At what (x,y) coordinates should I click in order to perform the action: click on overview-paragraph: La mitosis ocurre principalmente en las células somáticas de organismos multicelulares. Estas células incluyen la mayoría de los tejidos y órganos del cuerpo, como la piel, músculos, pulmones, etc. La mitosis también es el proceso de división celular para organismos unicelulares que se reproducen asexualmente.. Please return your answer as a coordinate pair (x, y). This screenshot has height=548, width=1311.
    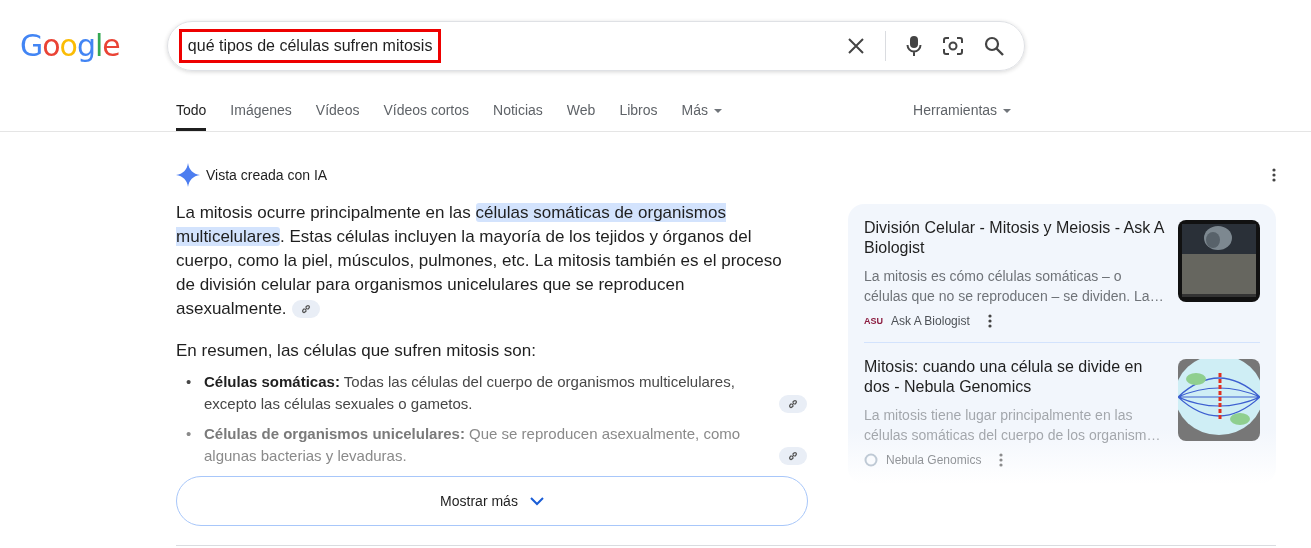
    Looking at the image, I should click on (479, 261).